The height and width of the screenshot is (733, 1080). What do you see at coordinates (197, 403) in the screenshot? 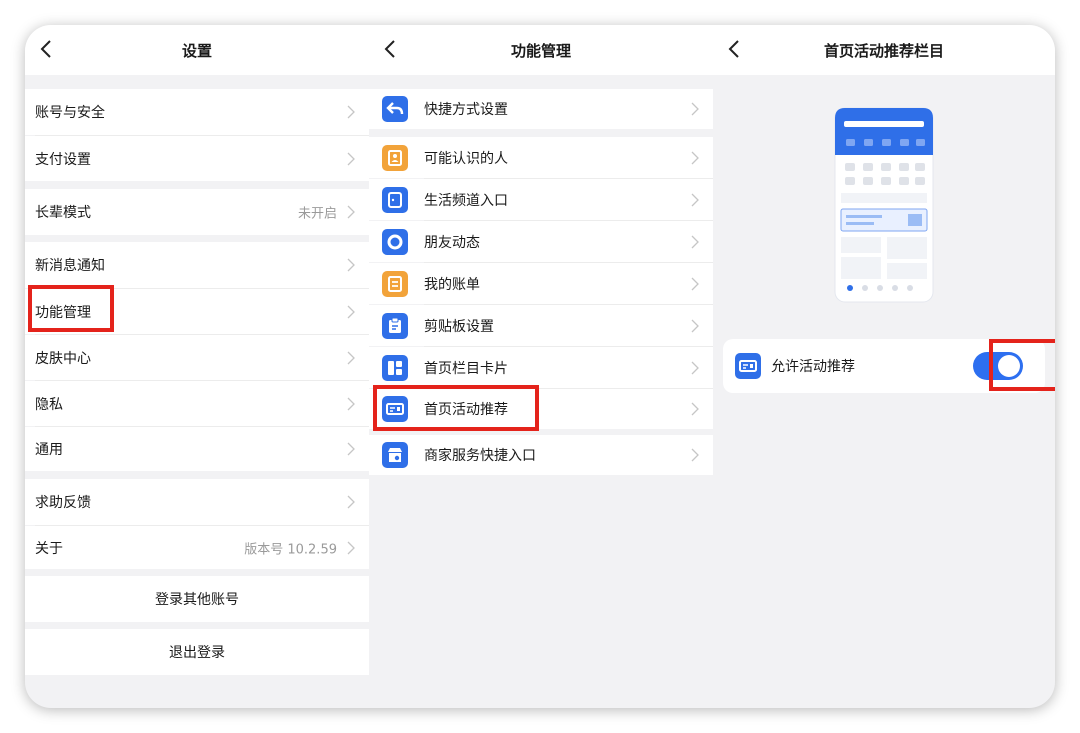
I see `settings-item-privacy: 隐私` at bounding box center [197, 403].